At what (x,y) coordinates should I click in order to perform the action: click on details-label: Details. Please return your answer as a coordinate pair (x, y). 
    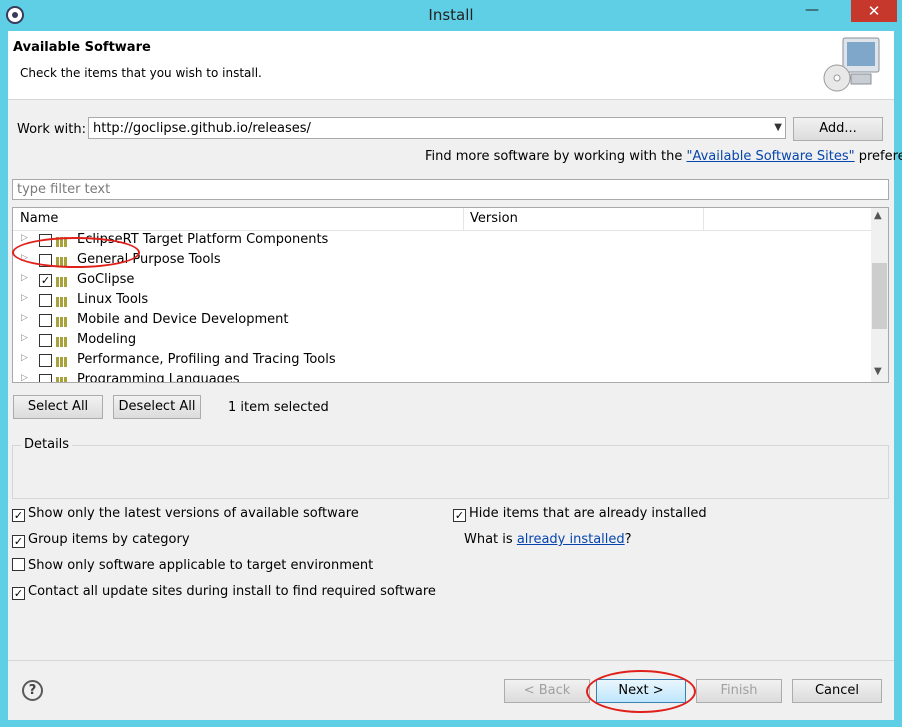
    Looking at the image, I should click on (47, 444).